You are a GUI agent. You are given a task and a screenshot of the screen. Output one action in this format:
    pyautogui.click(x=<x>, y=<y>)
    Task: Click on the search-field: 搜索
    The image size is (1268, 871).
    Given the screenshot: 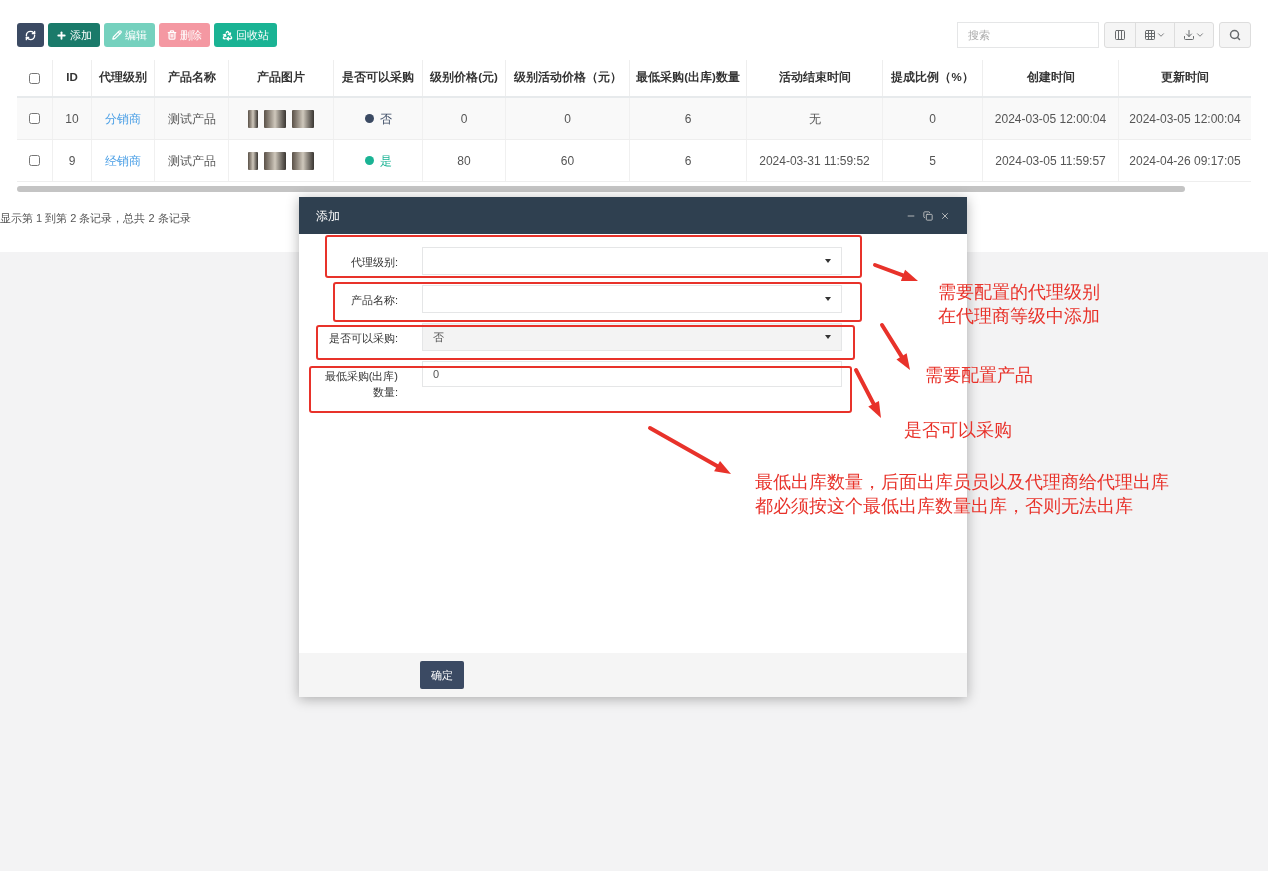 What is the action you would take?
    pyautogui.click(x=1028, y=35)
    